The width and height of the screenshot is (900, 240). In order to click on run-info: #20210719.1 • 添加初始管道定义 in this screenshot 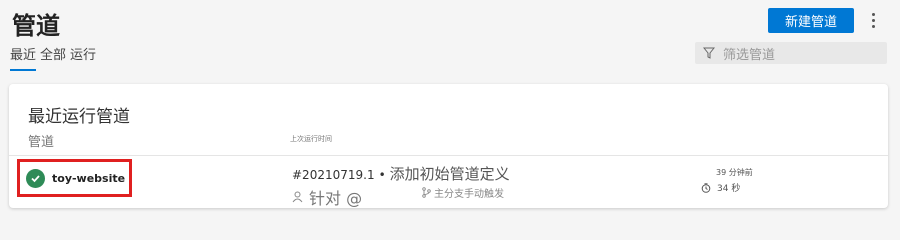, I will do `click(401, 173)`.